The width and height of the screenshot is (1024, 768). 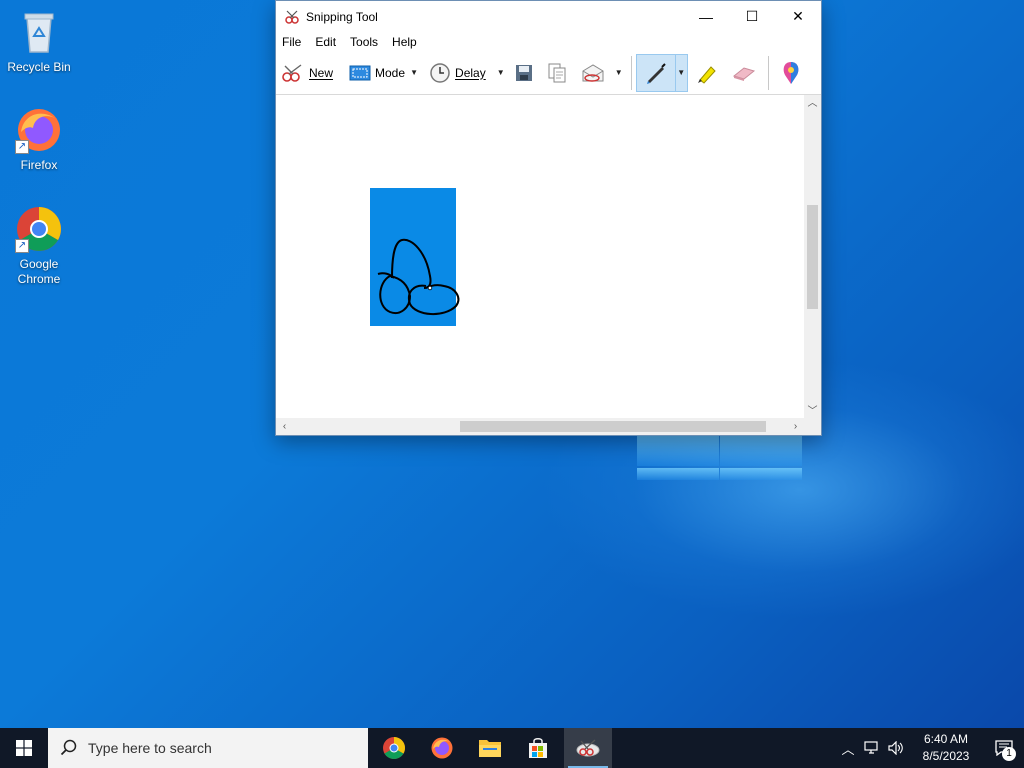 What do you see at coordinates (325, 42) in the screenshot?
I see `menu-edit: Edit` at bounding box center [325, 42].